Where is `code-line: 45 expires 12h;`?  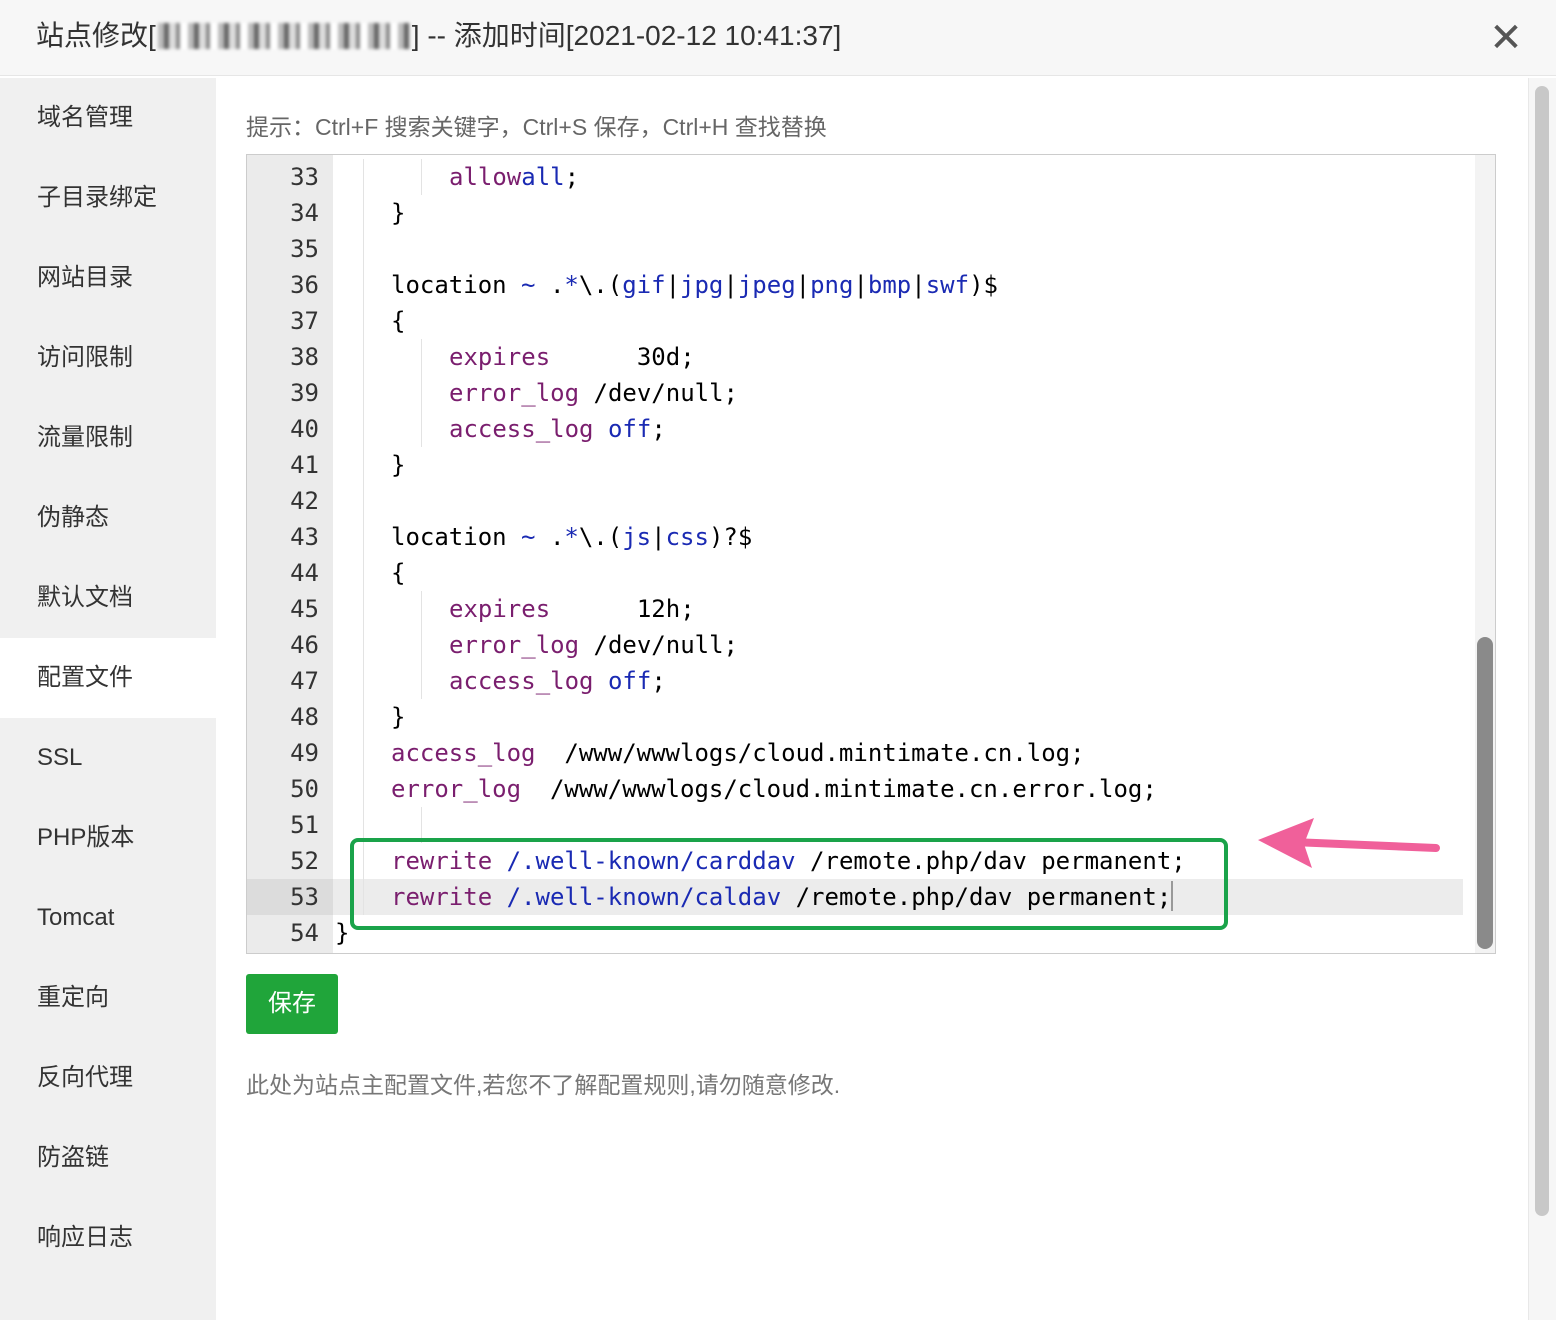
code-line: 45 expires 12h; is located at coordinates (855, 609).